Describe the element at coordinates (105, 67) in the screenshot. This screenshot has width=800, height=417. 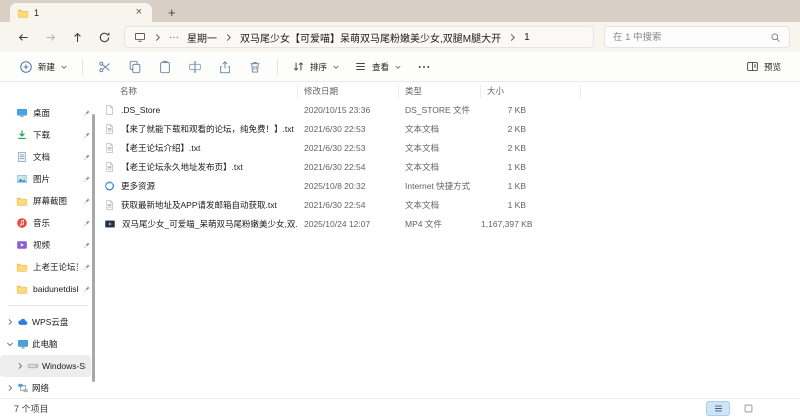
I see `cut-button` at that location.